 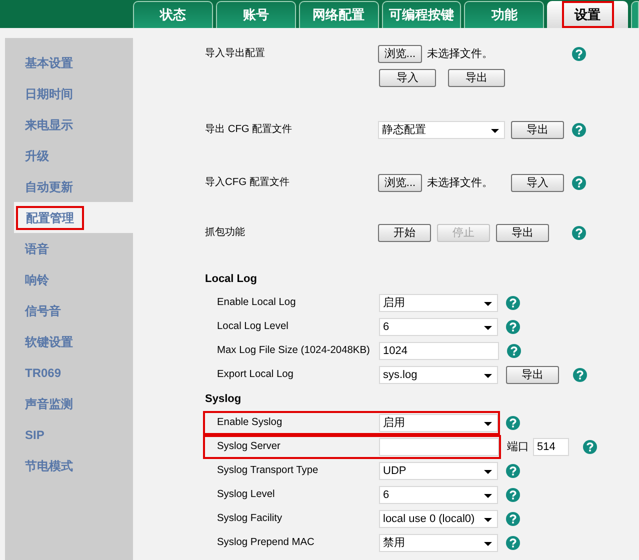 What do you see at coordinates (441, 130) in the screenshot?
I see `dropdown: 静态配置` at bounding box center [441, 130].